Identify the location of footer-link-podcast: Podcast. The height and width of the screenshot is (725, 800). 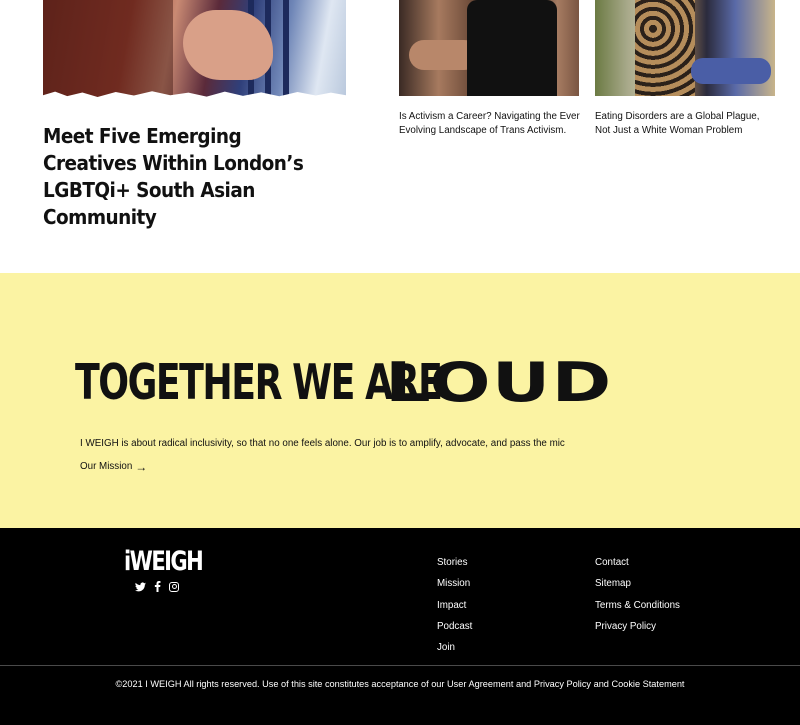
(454, 626).